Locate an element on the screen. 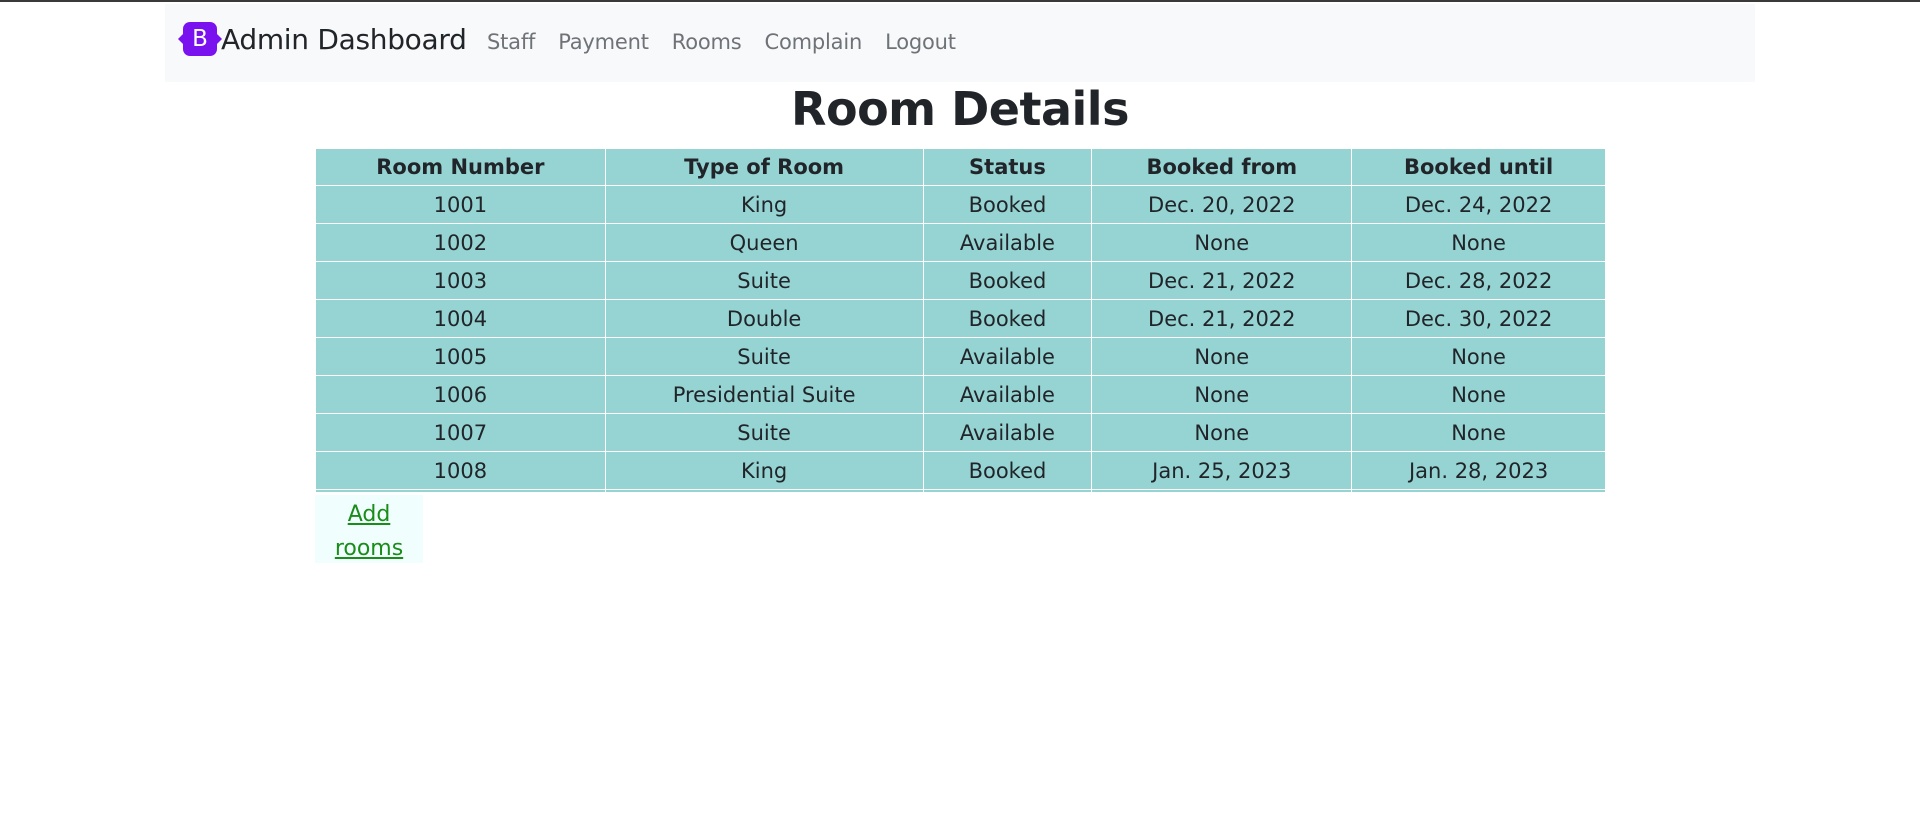  cell-booked-until: Dec. 30, 2022 is located at coordinates (1478, 318).